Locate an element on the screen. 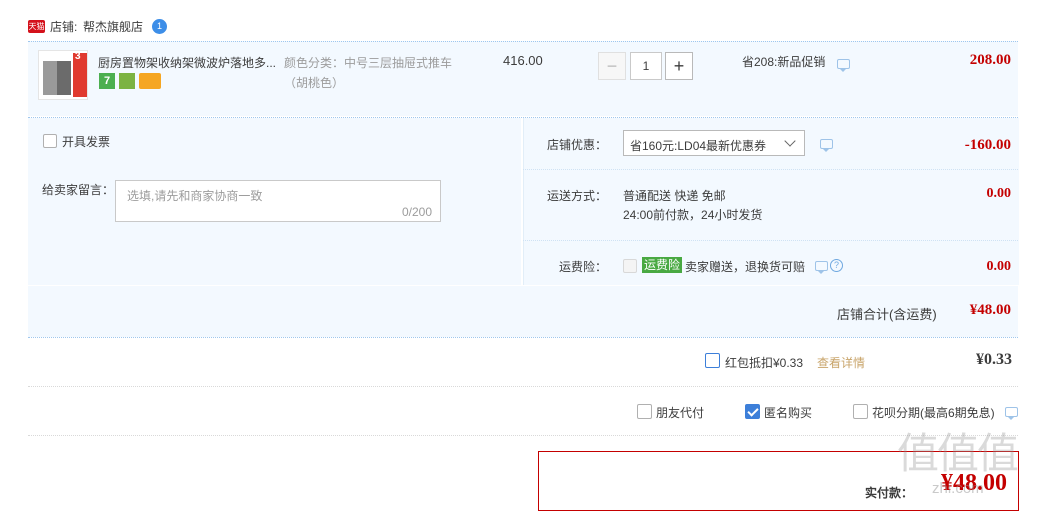  guarantee-icon is located at coordinates (127, 81).